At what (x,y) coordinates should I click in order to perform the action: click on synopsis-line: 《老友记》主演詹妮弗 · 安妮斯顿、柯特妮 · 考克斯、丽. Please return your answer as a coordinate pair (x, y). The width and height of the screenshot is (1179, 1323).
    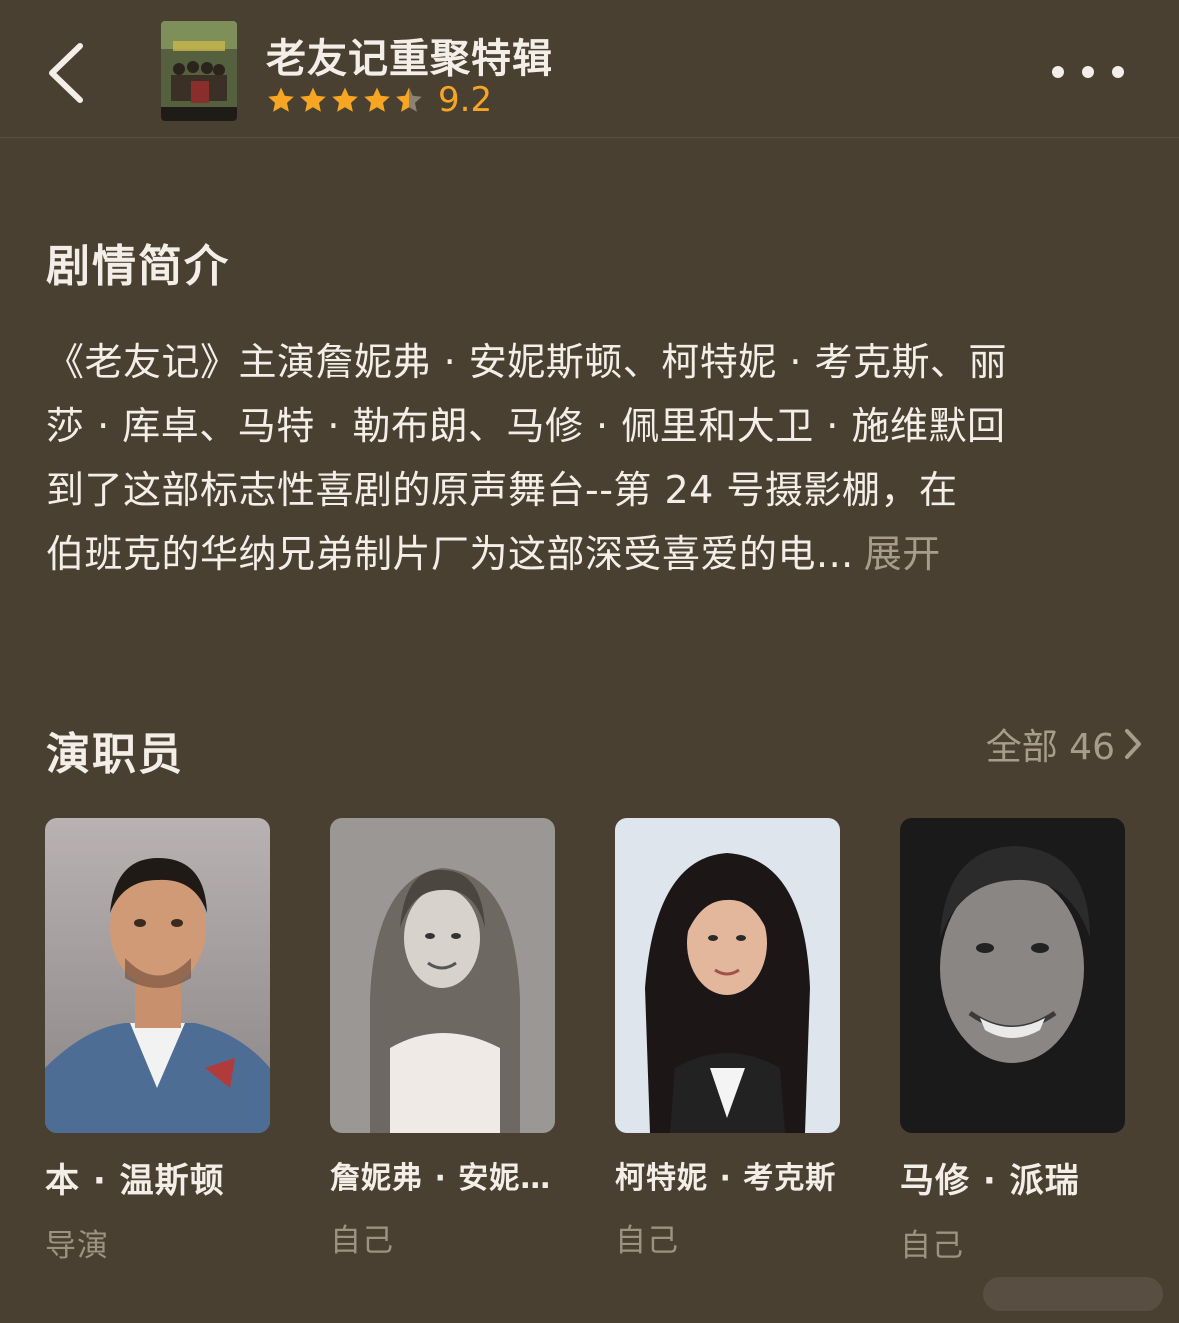
    Looking at the image, I should click on (526, 362).